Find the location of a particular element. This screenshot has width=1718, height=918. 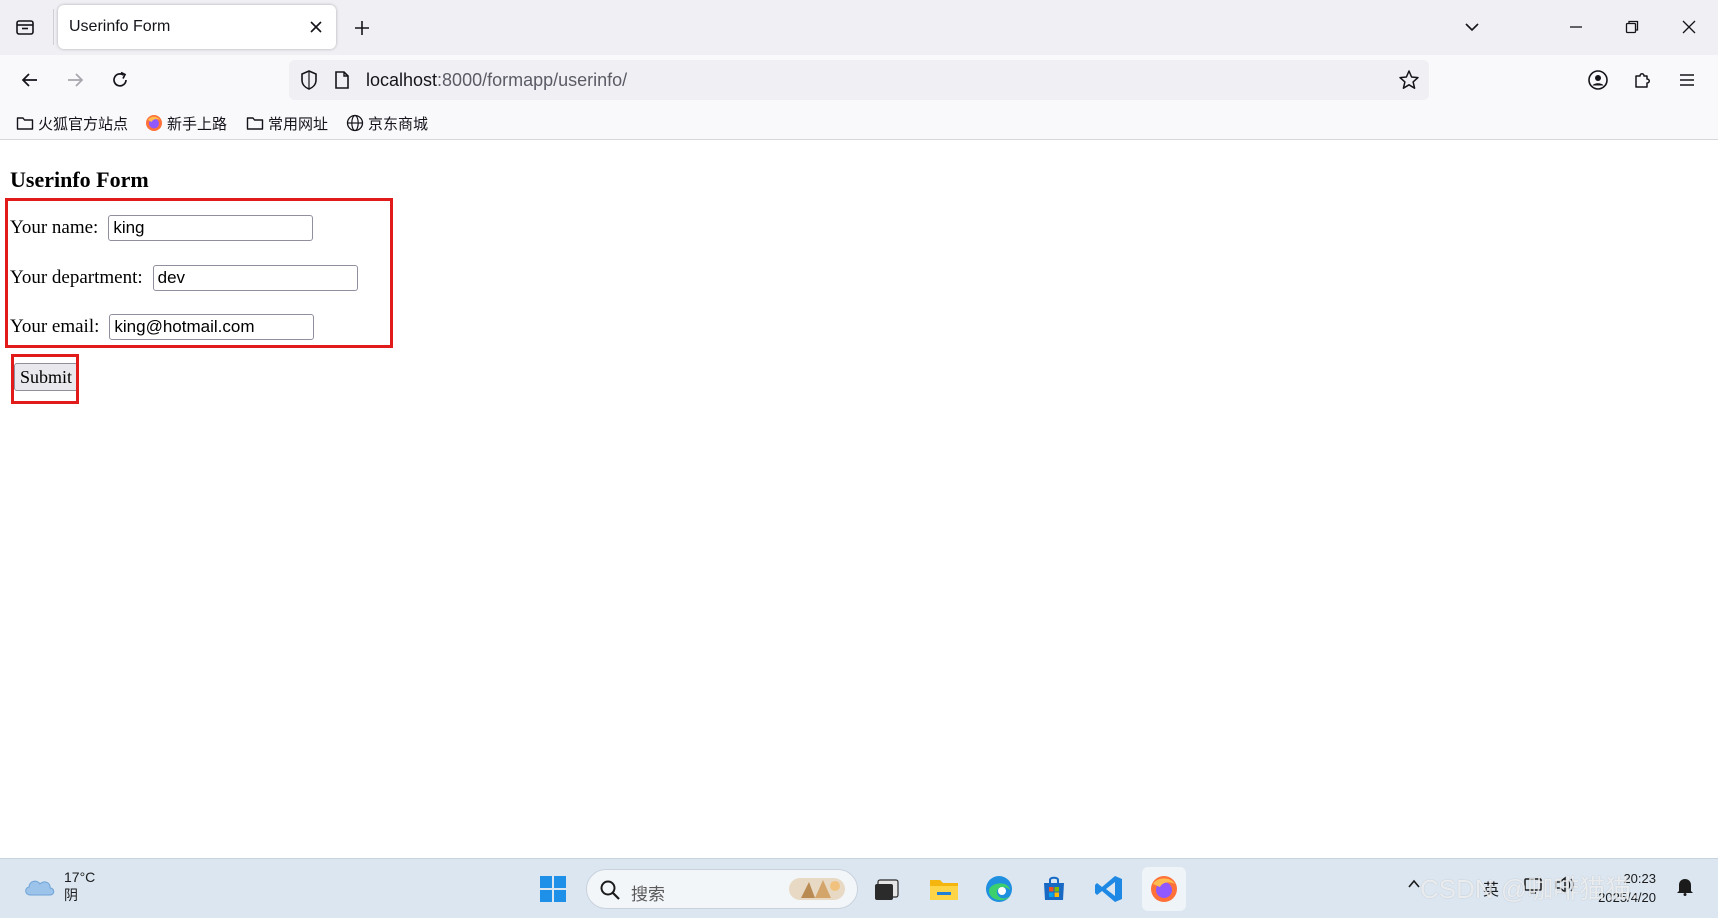

back-button is located at coordinates (30, 80).